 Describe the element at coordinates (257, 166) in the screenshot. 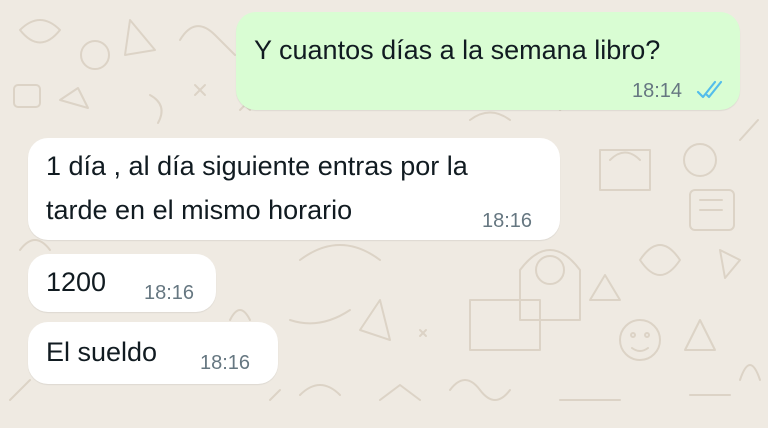

I see `message-text-line-1: 1 día , al día siguiente entras por la` at that location.